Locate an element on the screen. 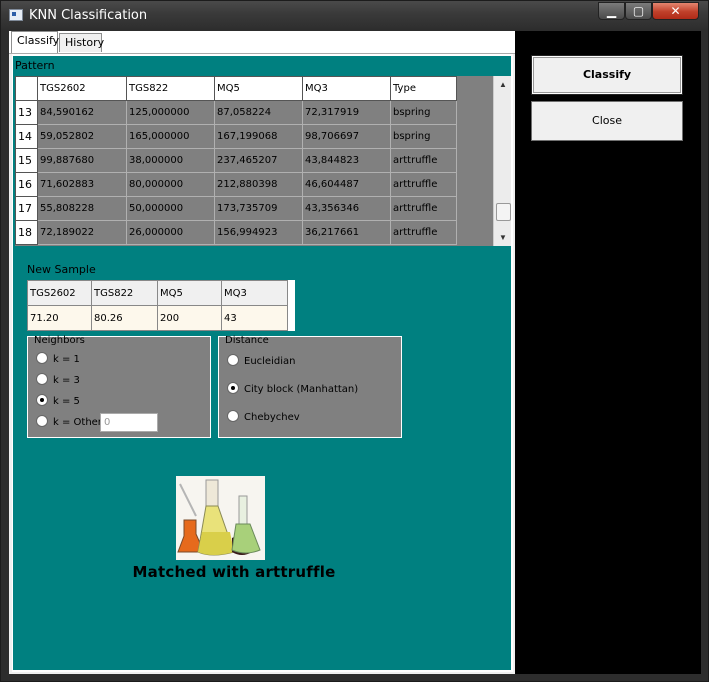 The height and width of the screenshot is (682, 709). table-cell: 59,052802 is located at coordinates (82, 136).